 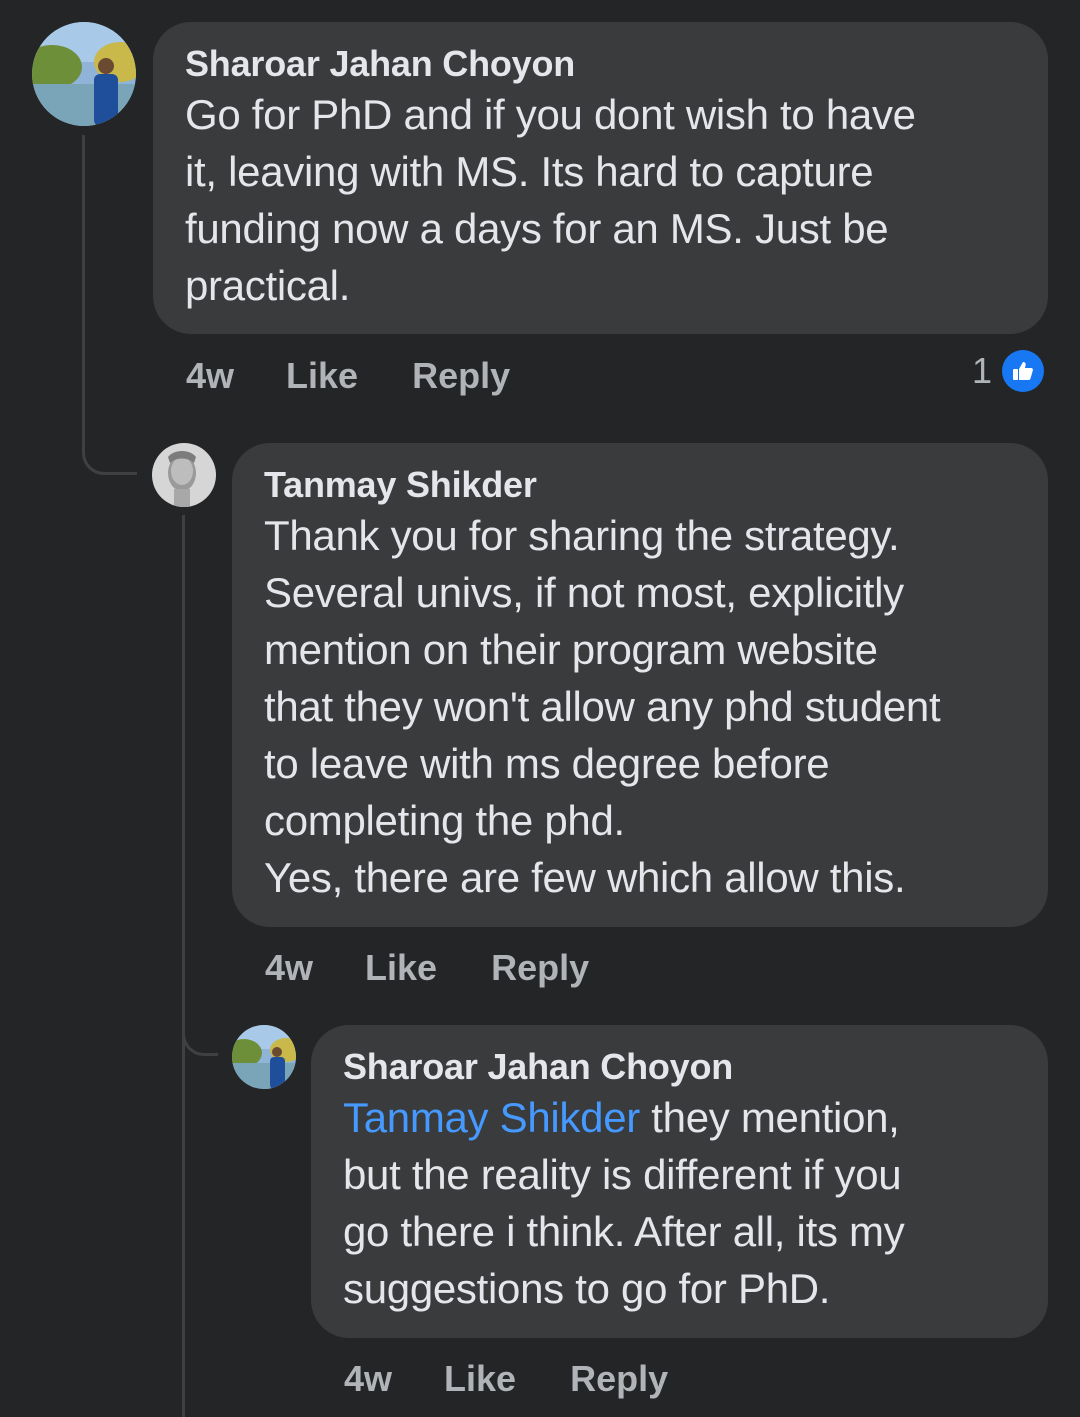 I want to click on reaction-summary: 1, so click(x=1008, y=371).